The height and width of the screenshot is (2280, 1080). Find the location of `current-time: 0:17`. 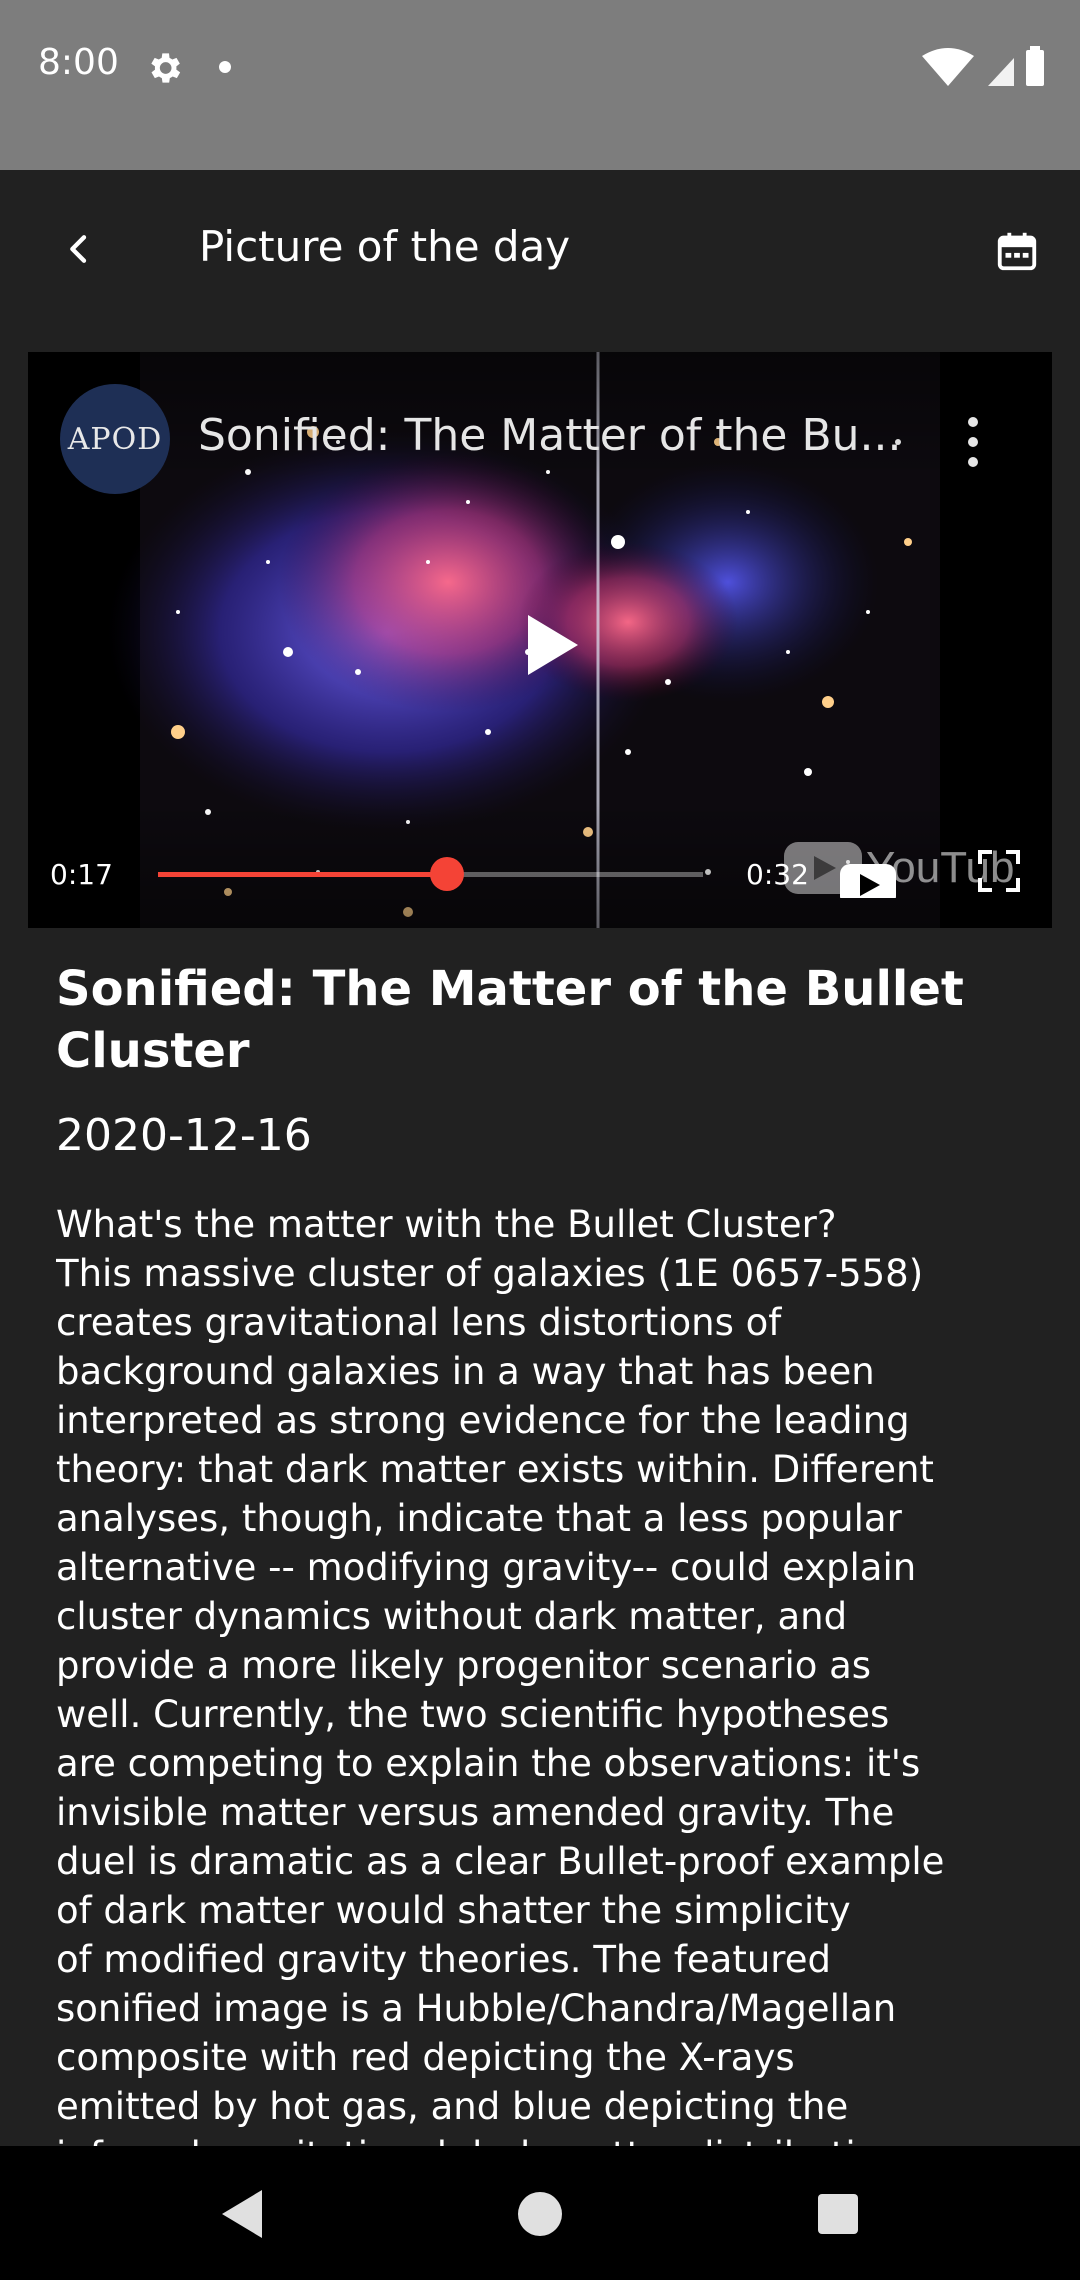

current-time: 0:17 is located at coordinates (81, 874).